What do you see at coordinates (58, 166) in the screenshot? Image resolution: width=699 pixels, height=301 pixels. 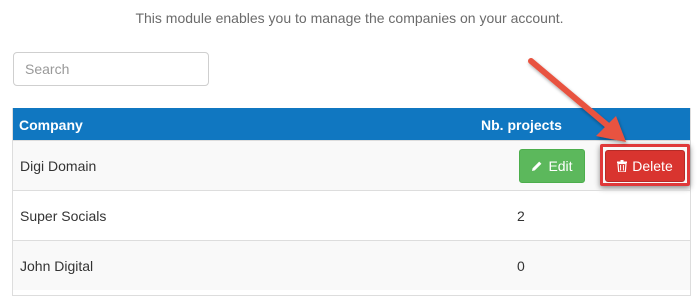 I see `company-name: Digi Domain` at bounding box center [58, 166].